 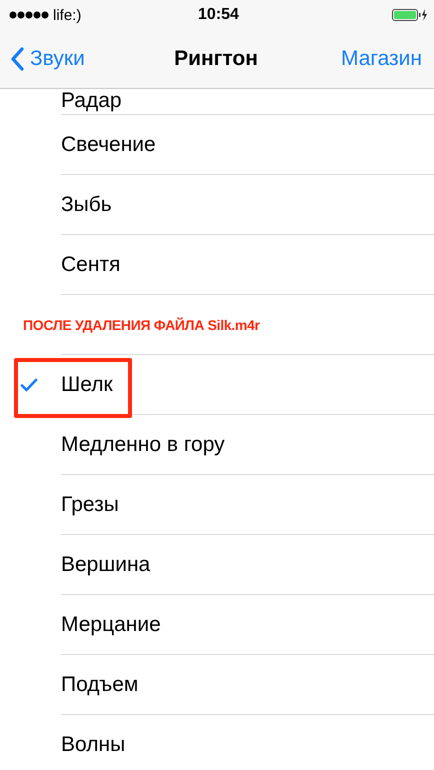 I want to click on ringtone-item: Грезы, so click(x=90, y=504).